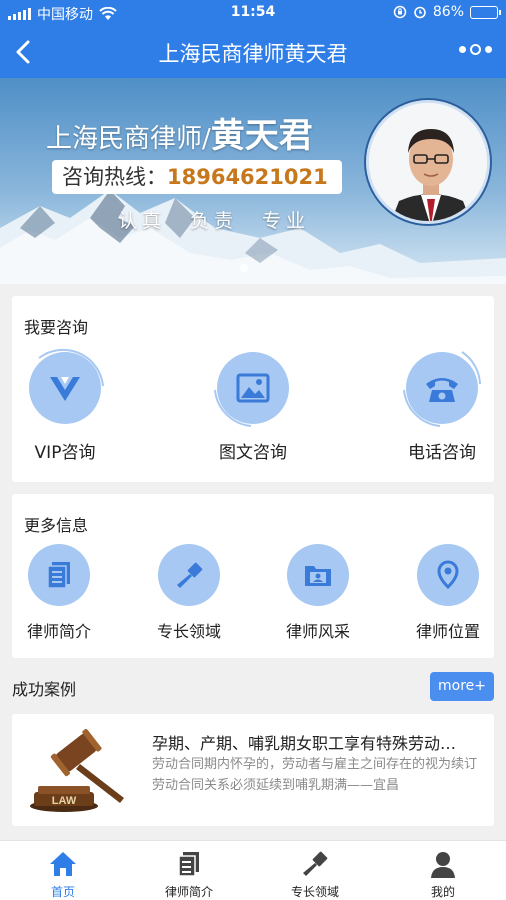 The height and width of the screenshot is (900, 506). I want to click on tab-home-label: 首页, so click(62, 892).